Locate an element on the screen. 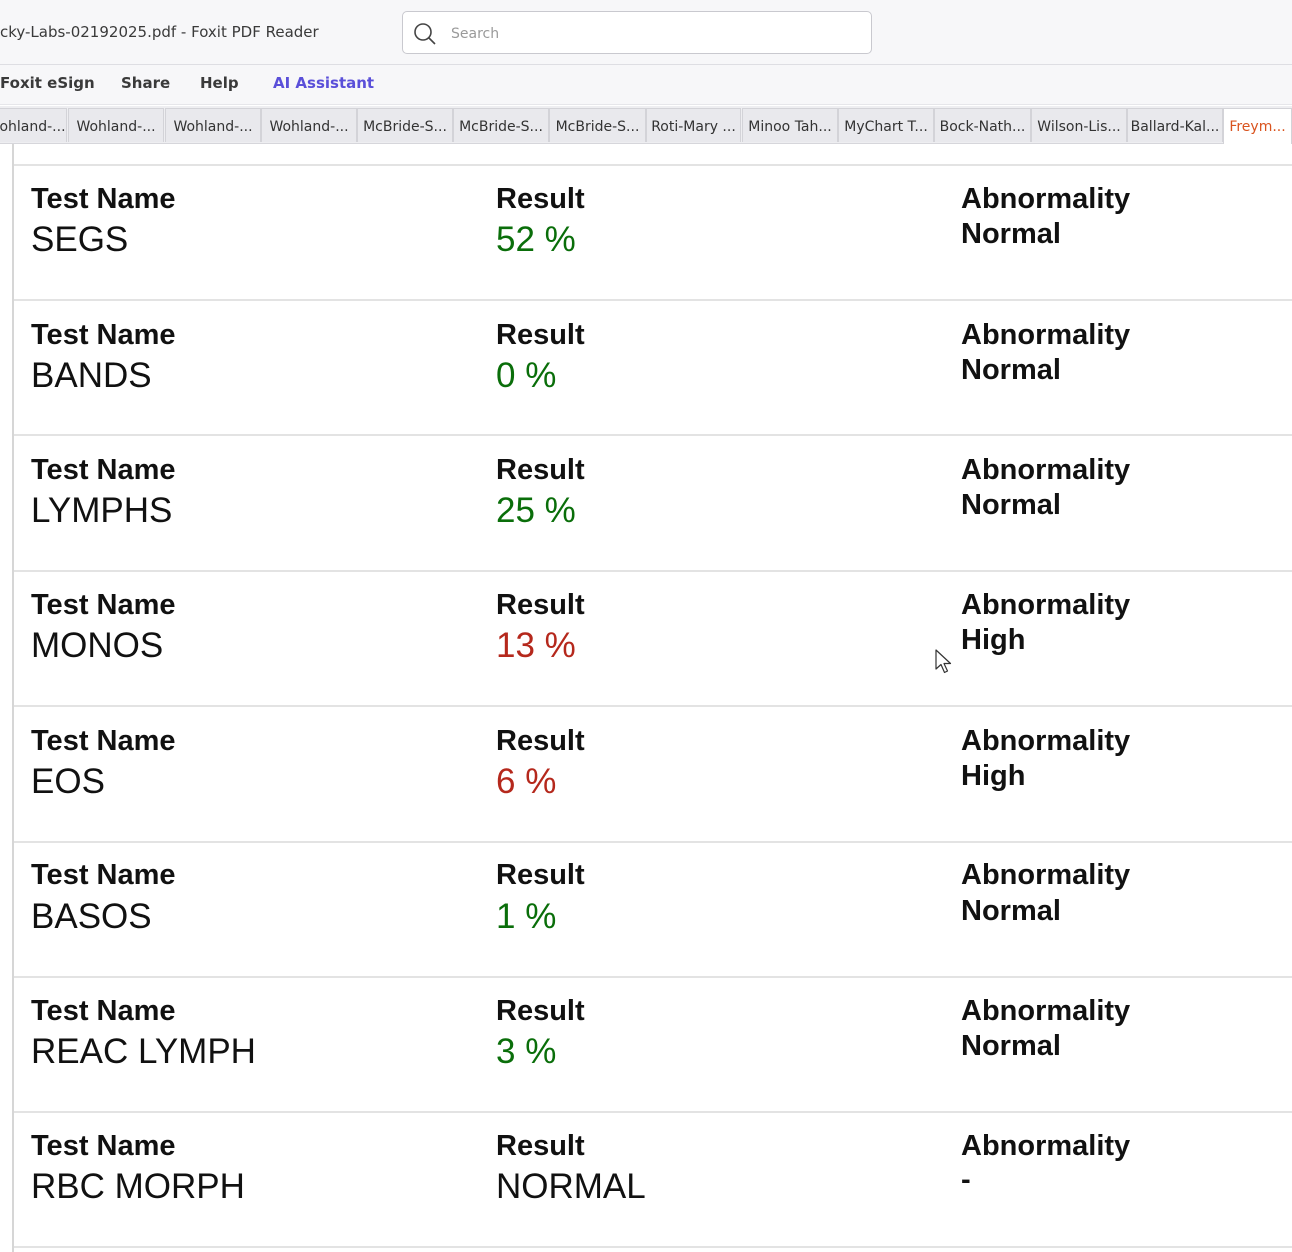 The width and height of the screenshot is (1292, 1252). search-input is located at coordinates (651, 34).